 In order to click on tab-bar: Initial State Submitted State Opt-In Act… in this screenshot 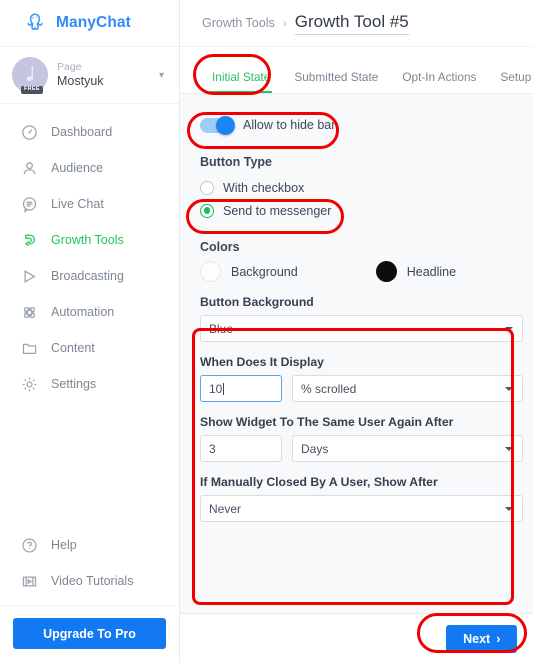, I will do `click(356, 70)`.